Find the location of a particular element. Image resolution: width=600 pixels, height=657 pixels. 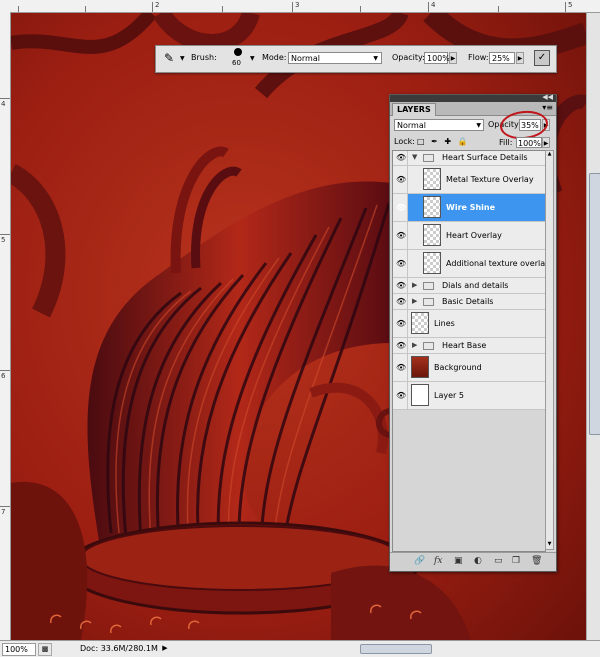

flow-input: 25% is located at coordinates (502, 58).